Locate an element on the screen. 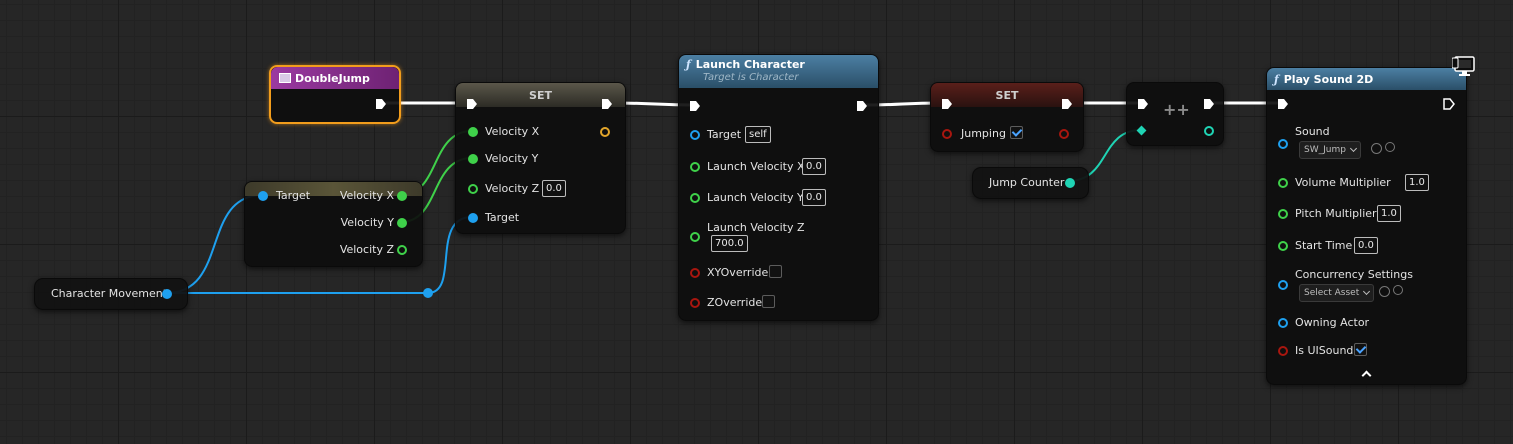  target-value: self is located at coordinates (758, 134).